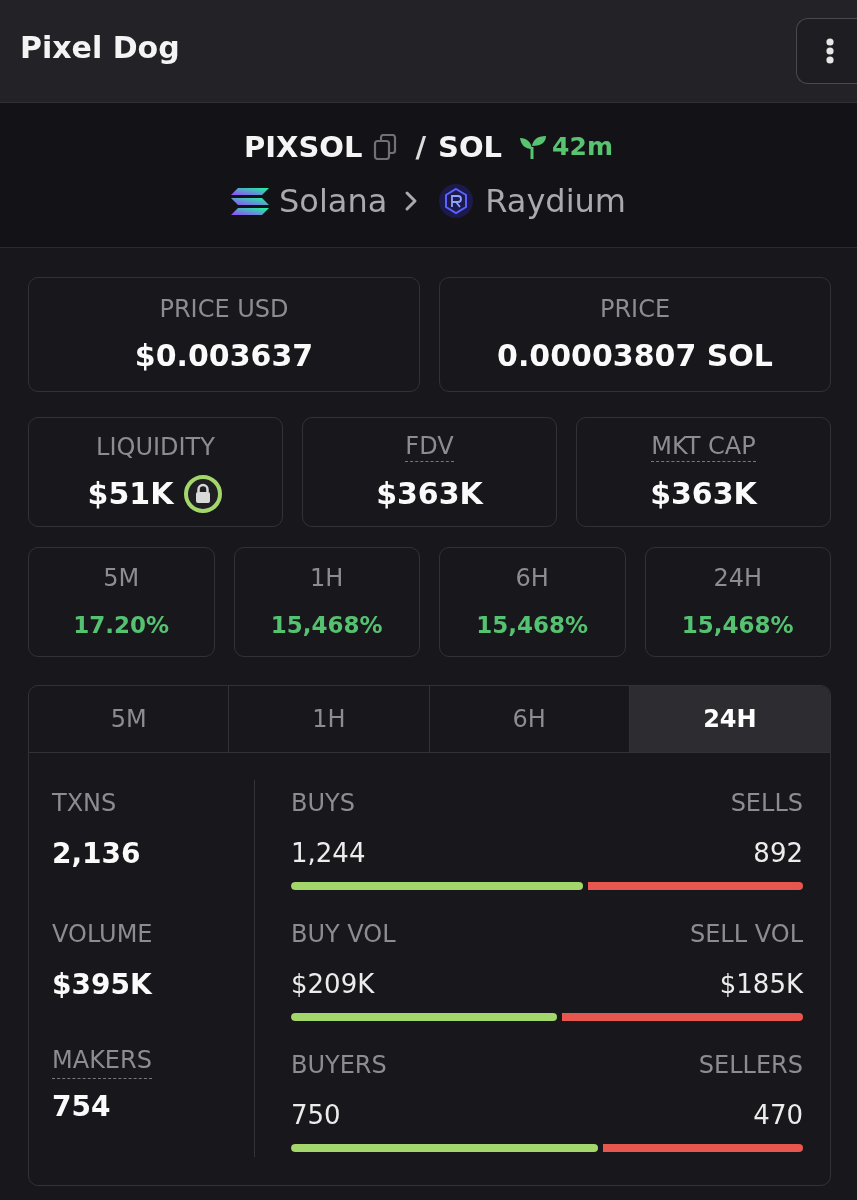 The width and height of the screenshot is (857, 1200). I want to click on more-icon, so click(830, 51).